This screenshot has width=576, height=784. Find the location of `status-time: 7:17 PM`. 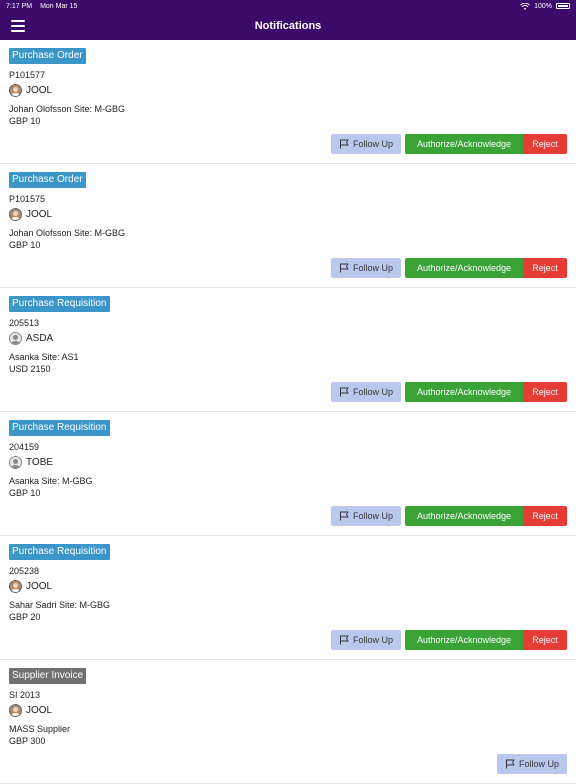

status-time: 7:17 PM is located at coordinates (19, 6).